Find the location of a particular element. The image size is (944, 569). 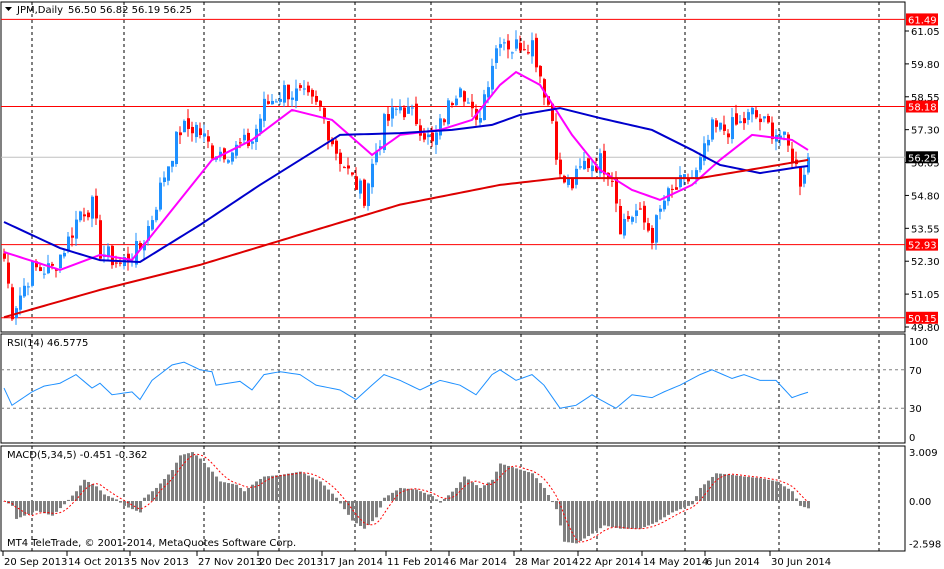

rsi-tick-label: 0 is located at coordinates (912, 438).